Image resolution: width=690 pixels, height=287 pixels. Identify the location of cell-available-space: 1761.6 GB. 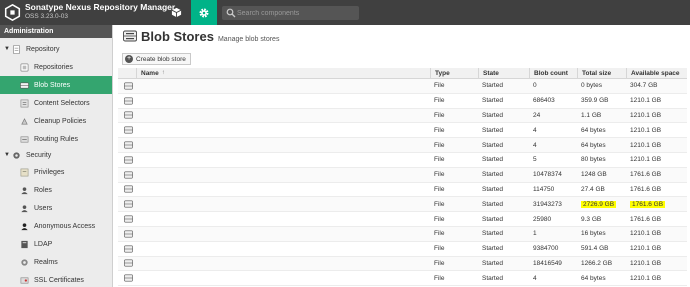
(656, 175).